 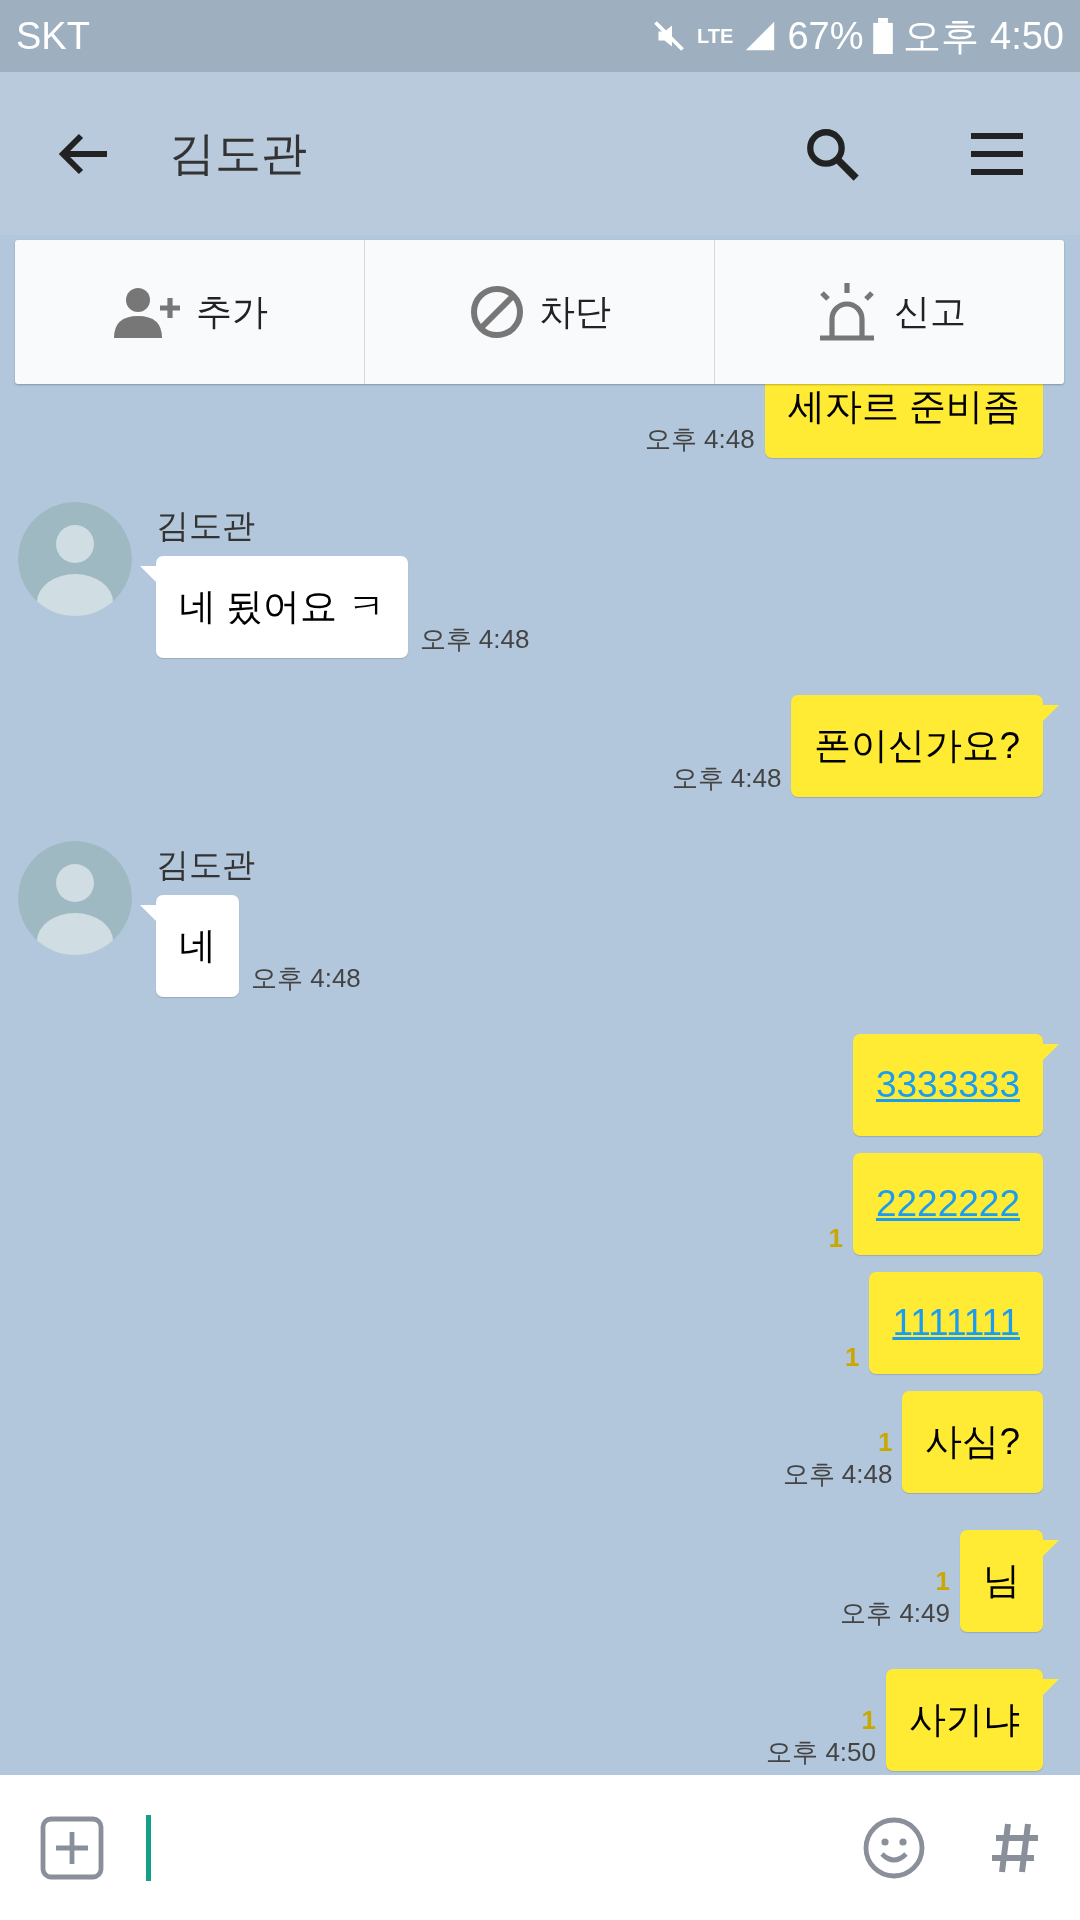 I want to click on block-icon, so click(x=496, y=312).